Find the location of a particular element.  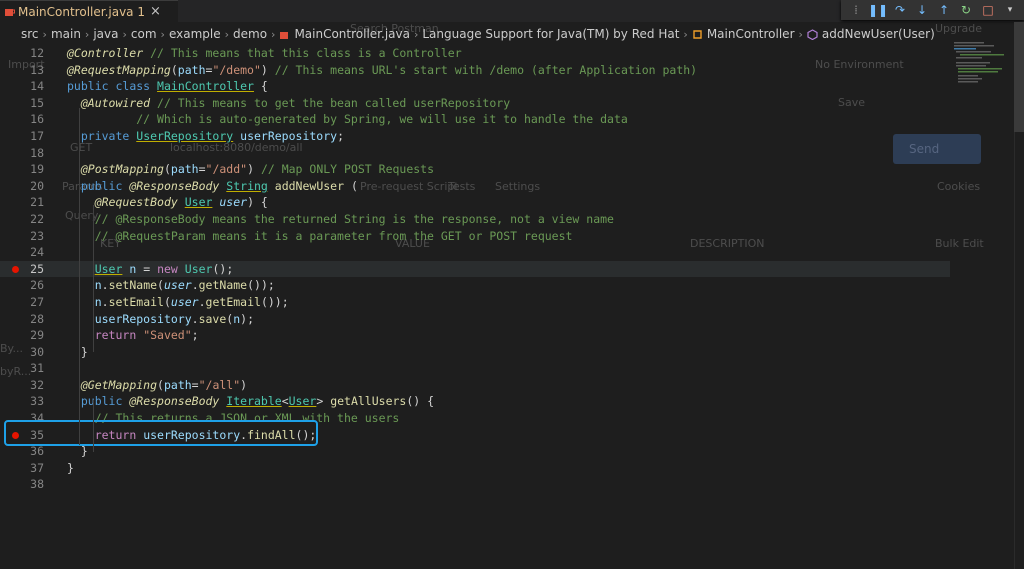

tab-label: MainController.java 1 is located at coordinates (81, 11).